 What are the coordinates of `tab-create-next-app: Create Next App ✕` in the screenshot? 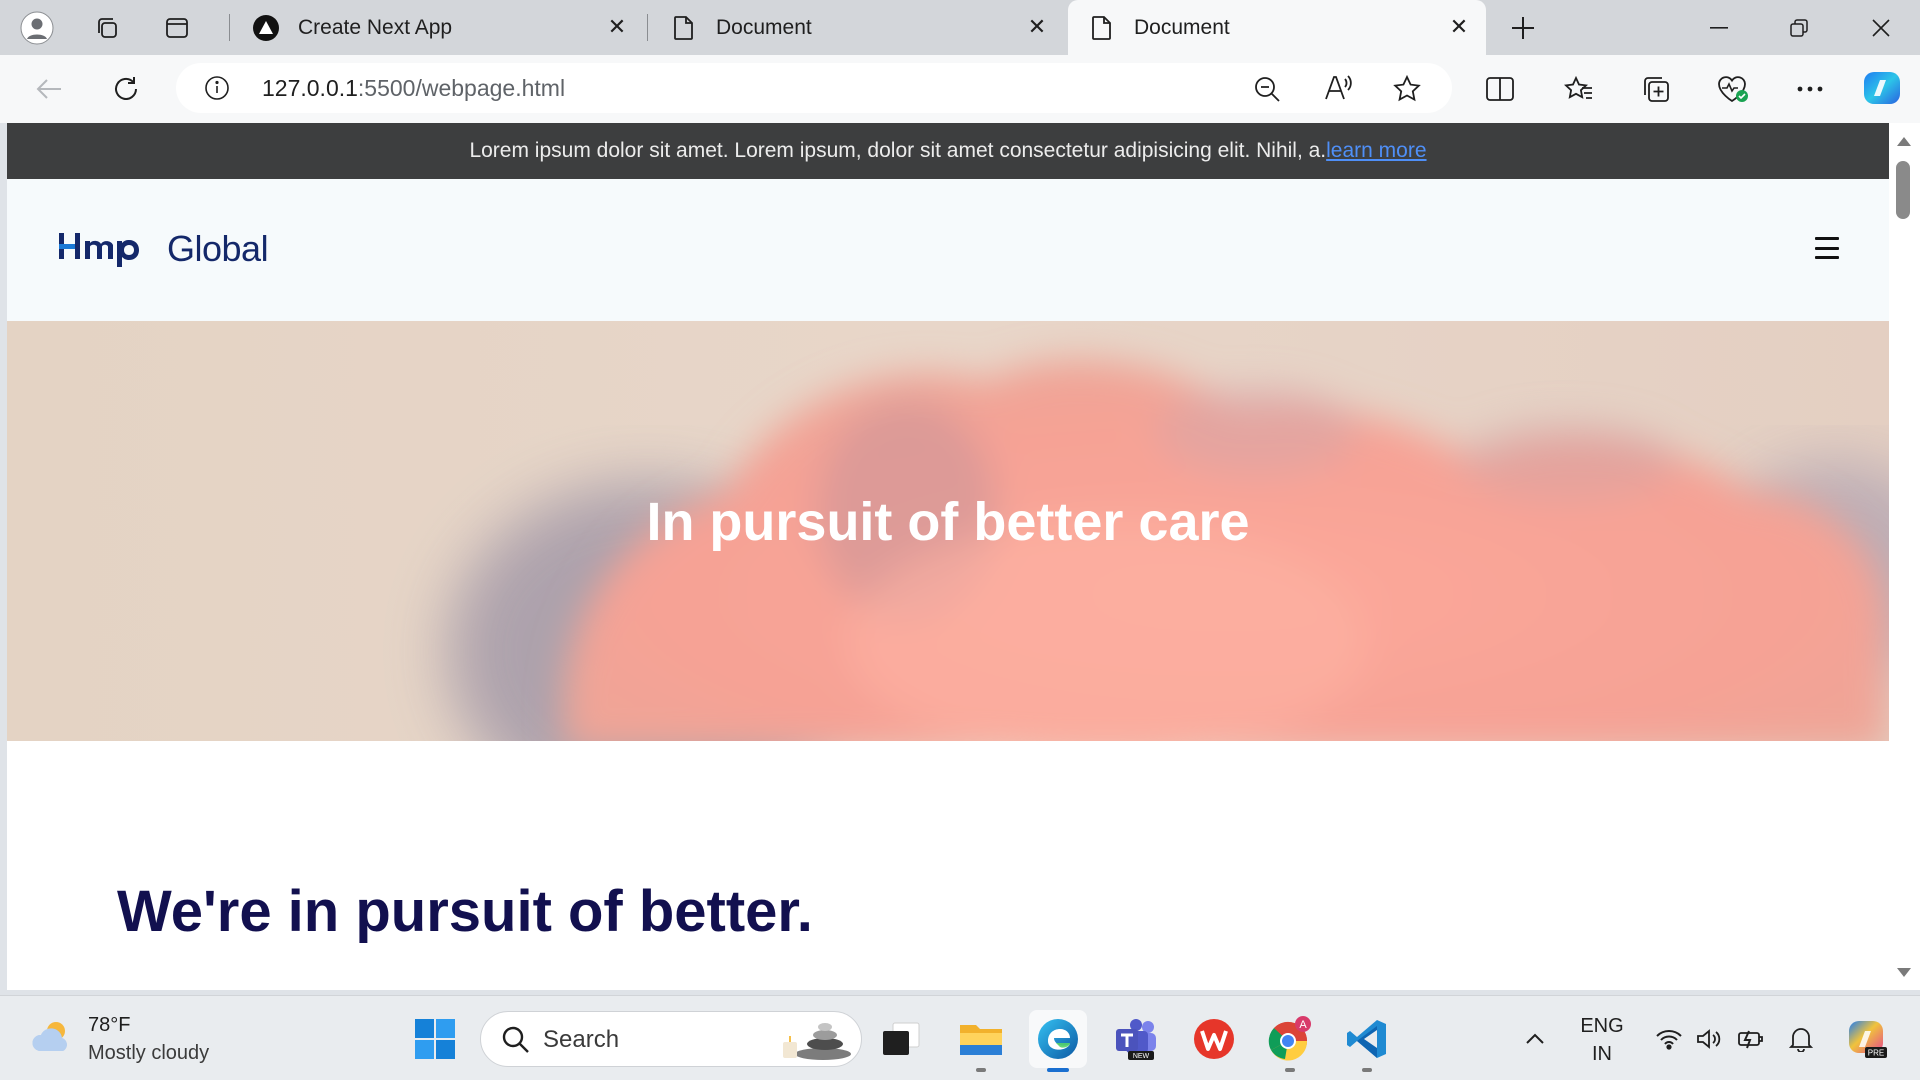 It's located at (438, 27).